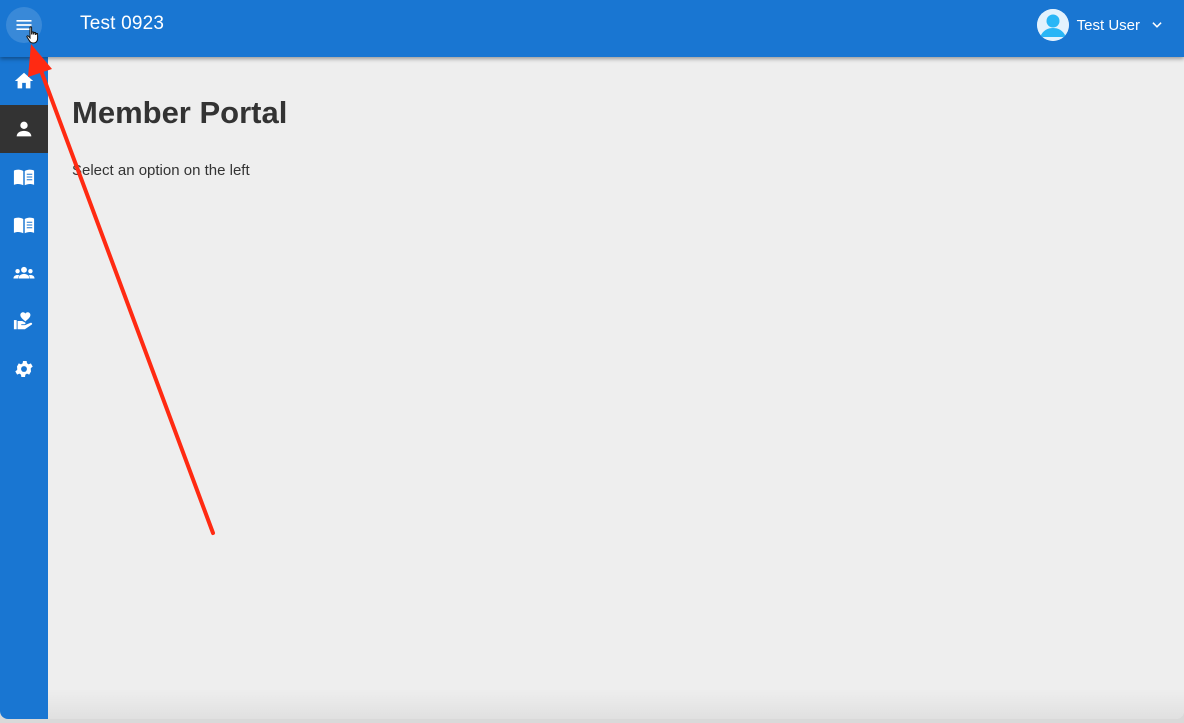  Describe the element at coordinates (122, 23) in the screenshot. I see `app-title: Test 0923` at that location.